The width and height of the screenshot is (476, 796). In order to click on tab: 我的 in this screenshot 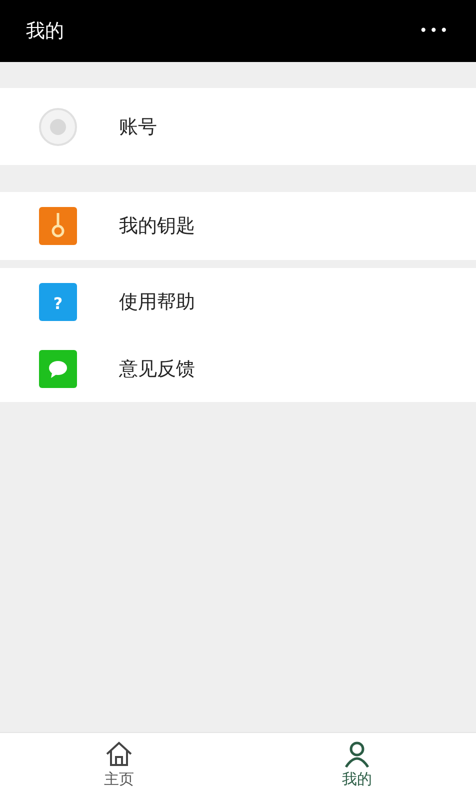, I will do `click(357, 764)`.